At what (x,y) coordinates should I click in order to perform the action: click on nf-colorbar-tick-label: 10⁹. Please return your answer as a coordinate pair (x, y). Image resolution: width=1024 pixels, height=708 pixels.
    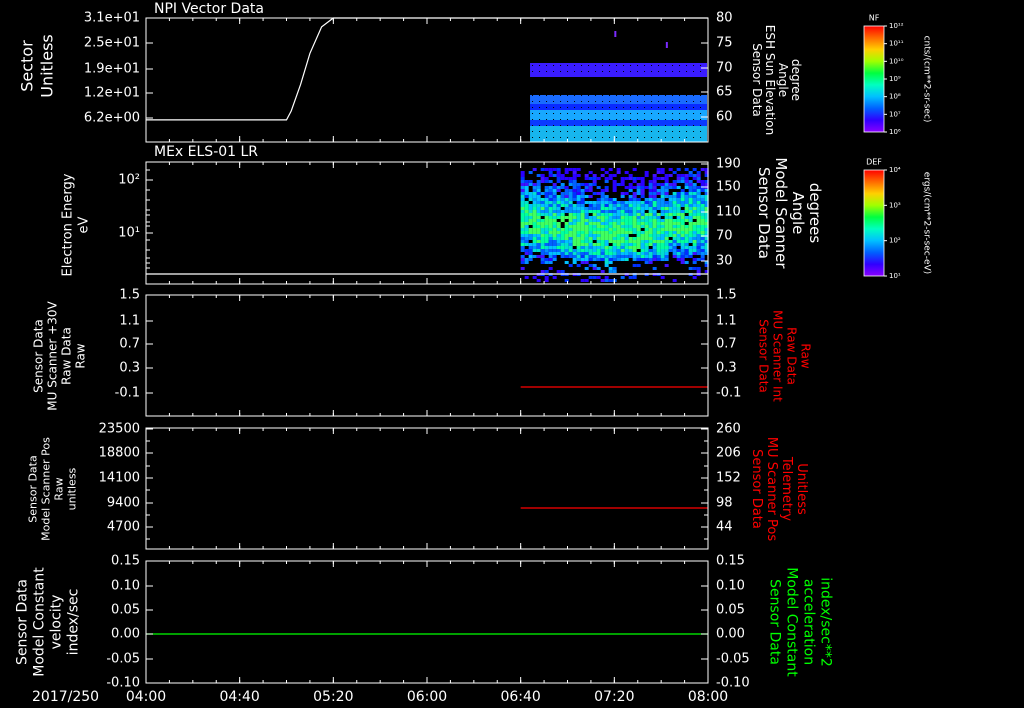
    Looking at the image, I should click on (895, 79).